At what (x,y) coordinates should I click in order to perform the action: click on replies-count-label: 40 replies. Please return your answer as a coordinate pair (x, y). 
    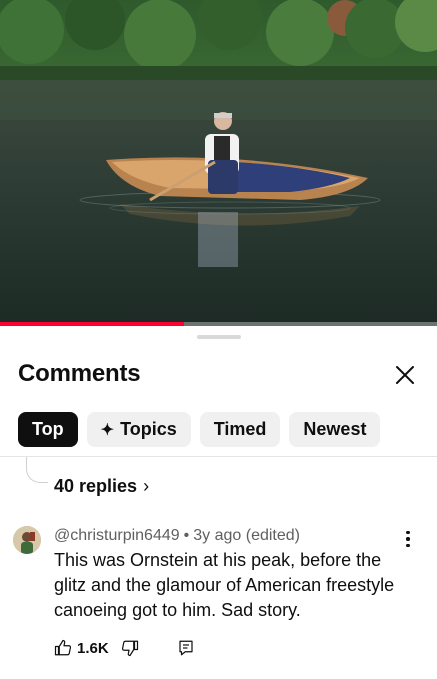
    Looking at the image, I should click on (96, 486).